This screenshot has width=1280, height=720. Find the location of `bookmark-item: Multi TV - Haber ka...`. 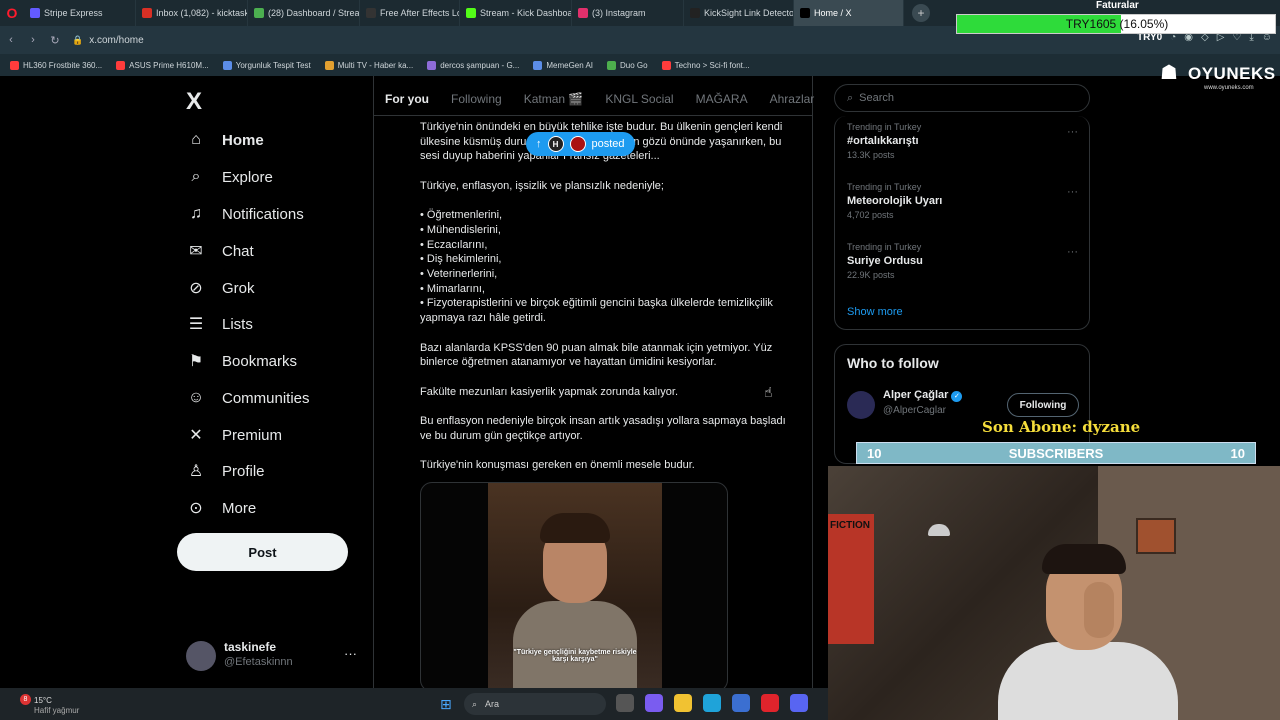

bookmark-item: Multi TV - Haber ka... is located at coordinates (369, 65).